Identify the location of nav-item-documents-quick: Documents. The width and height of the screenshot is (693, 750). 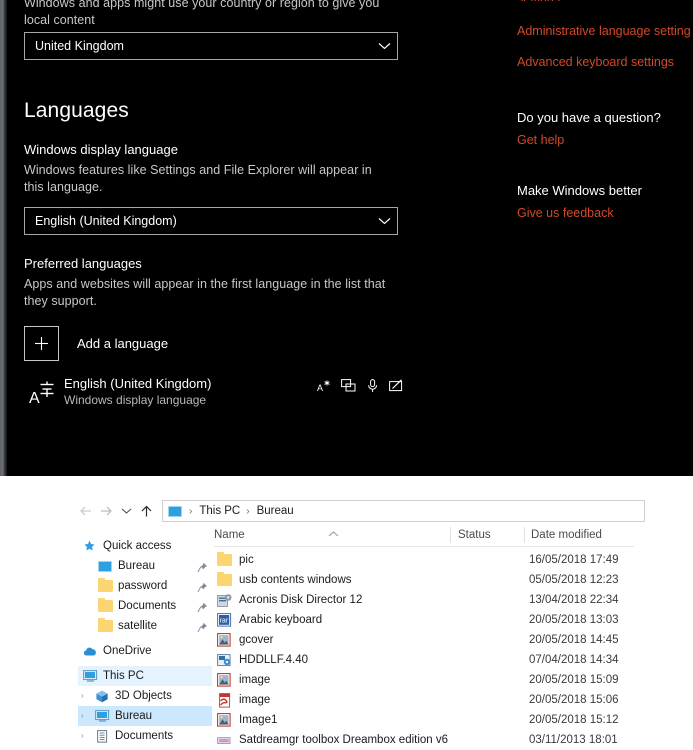
(145, 606).